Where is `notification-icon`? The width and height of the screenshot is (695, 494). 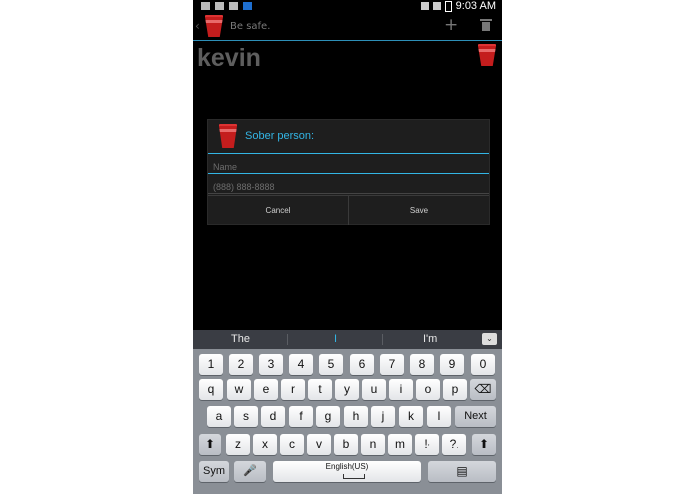
notification-icon is located at coordinates (247, 6).